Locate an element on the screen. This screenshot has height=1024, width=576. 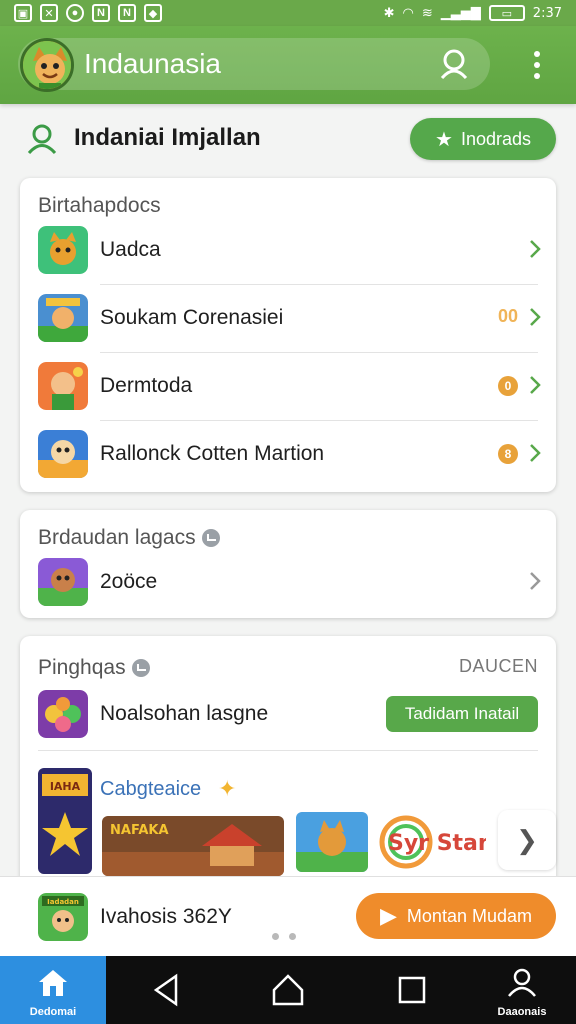
status-right-icons: ✱ ◠ ≋ ▁▃▅▇ ▭ 2:37 is located at coordinates (473, 13).